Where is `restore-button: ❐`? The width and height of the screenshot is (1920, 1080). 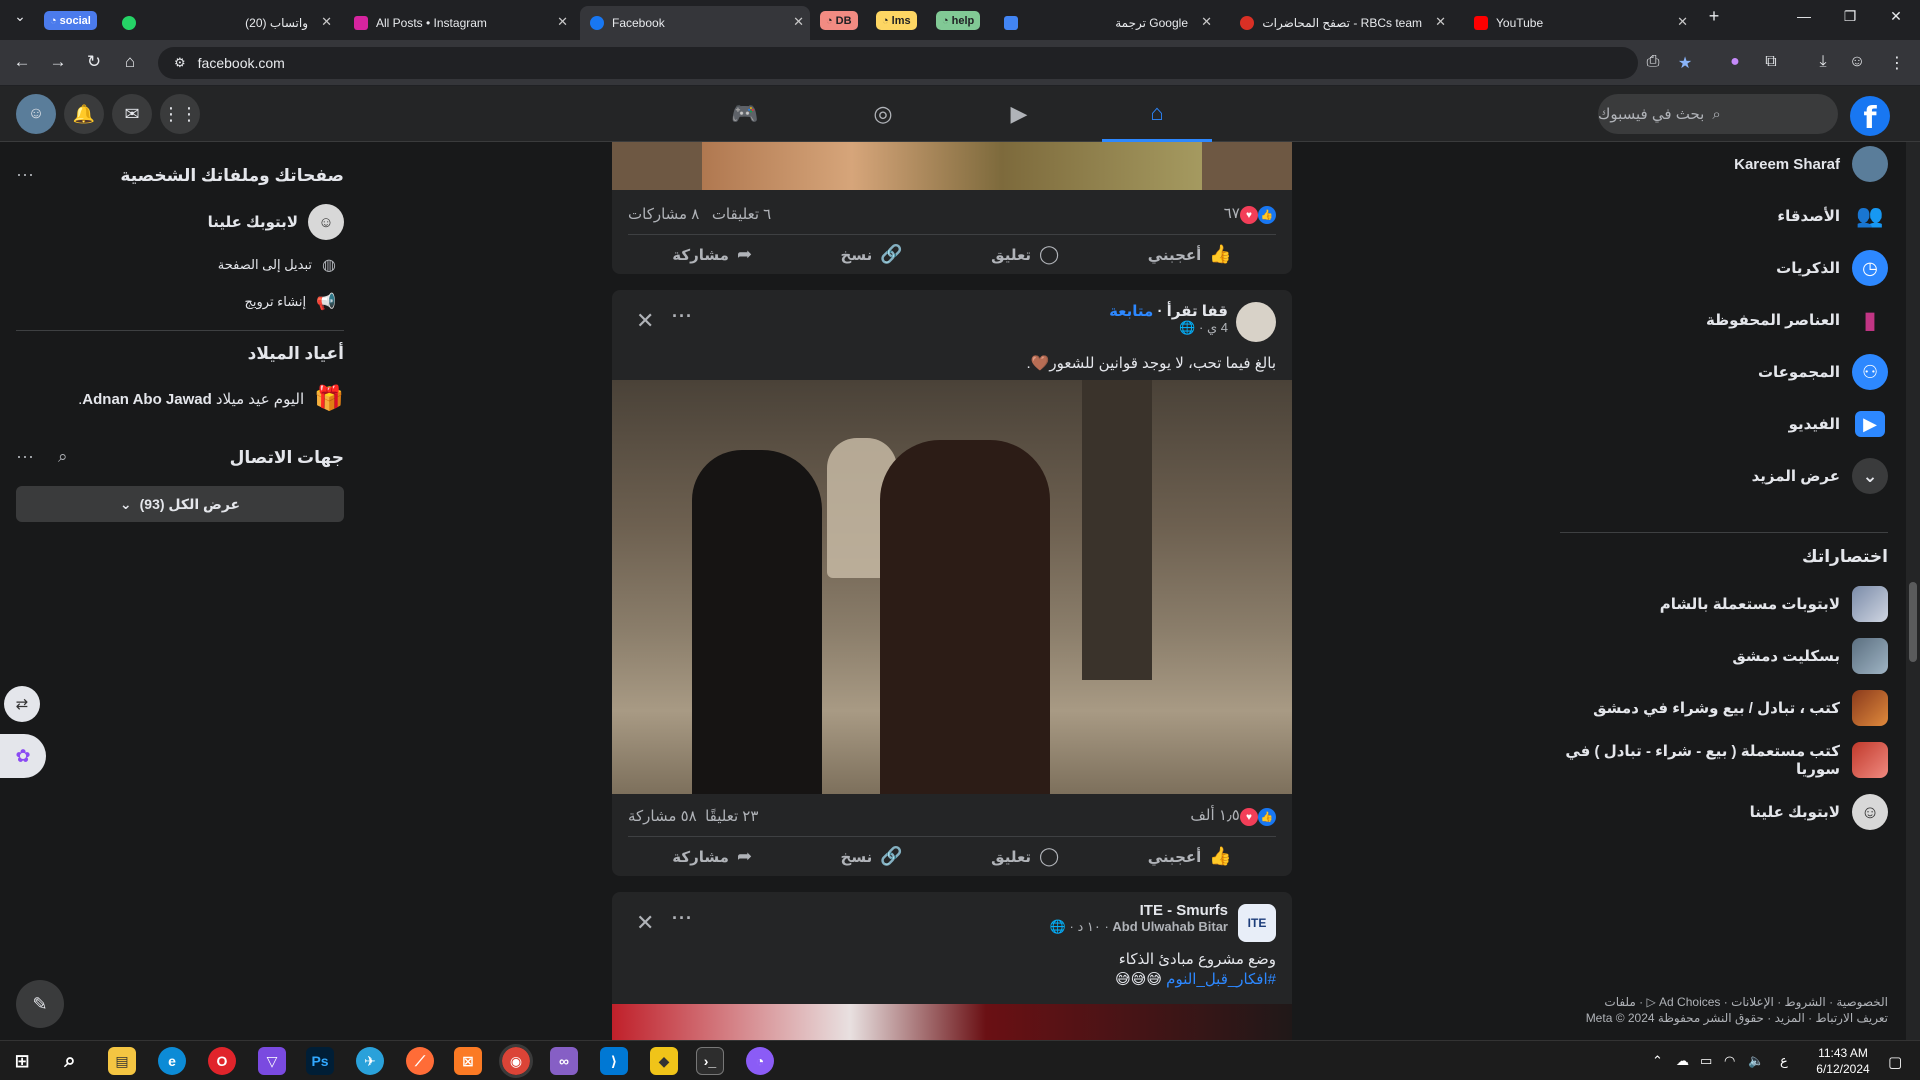
restore-button: ❐ is located at coordinates (1850, 16).